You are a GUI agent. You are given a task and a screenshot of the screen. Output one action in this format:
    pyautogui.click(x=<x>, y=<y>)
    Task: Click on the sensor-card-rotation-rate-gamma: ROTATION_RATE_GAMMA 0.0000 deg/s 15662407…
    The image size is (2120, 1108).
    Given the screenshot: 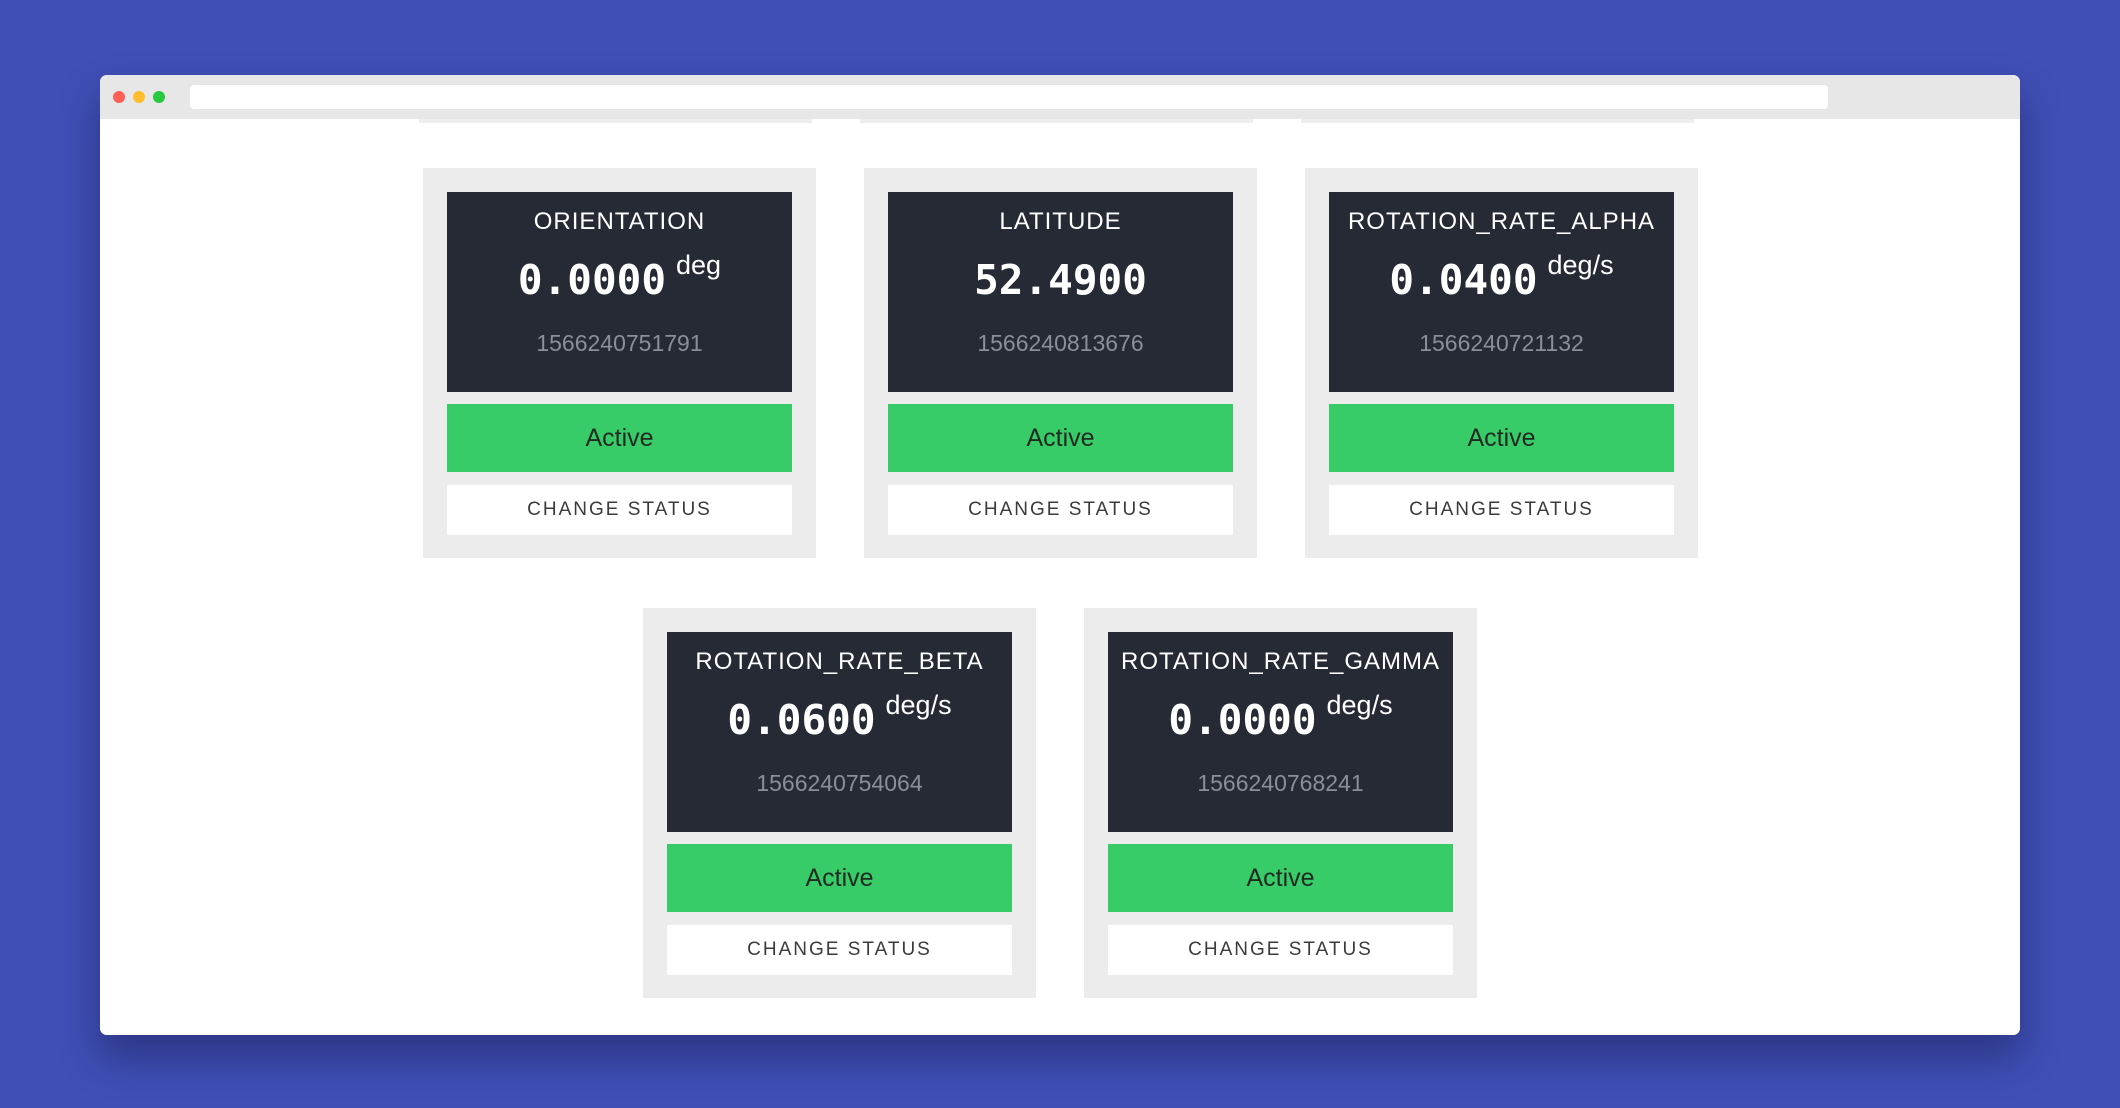 What is the action you would take?
    pyautogui.click(x=1280, y=803)
    